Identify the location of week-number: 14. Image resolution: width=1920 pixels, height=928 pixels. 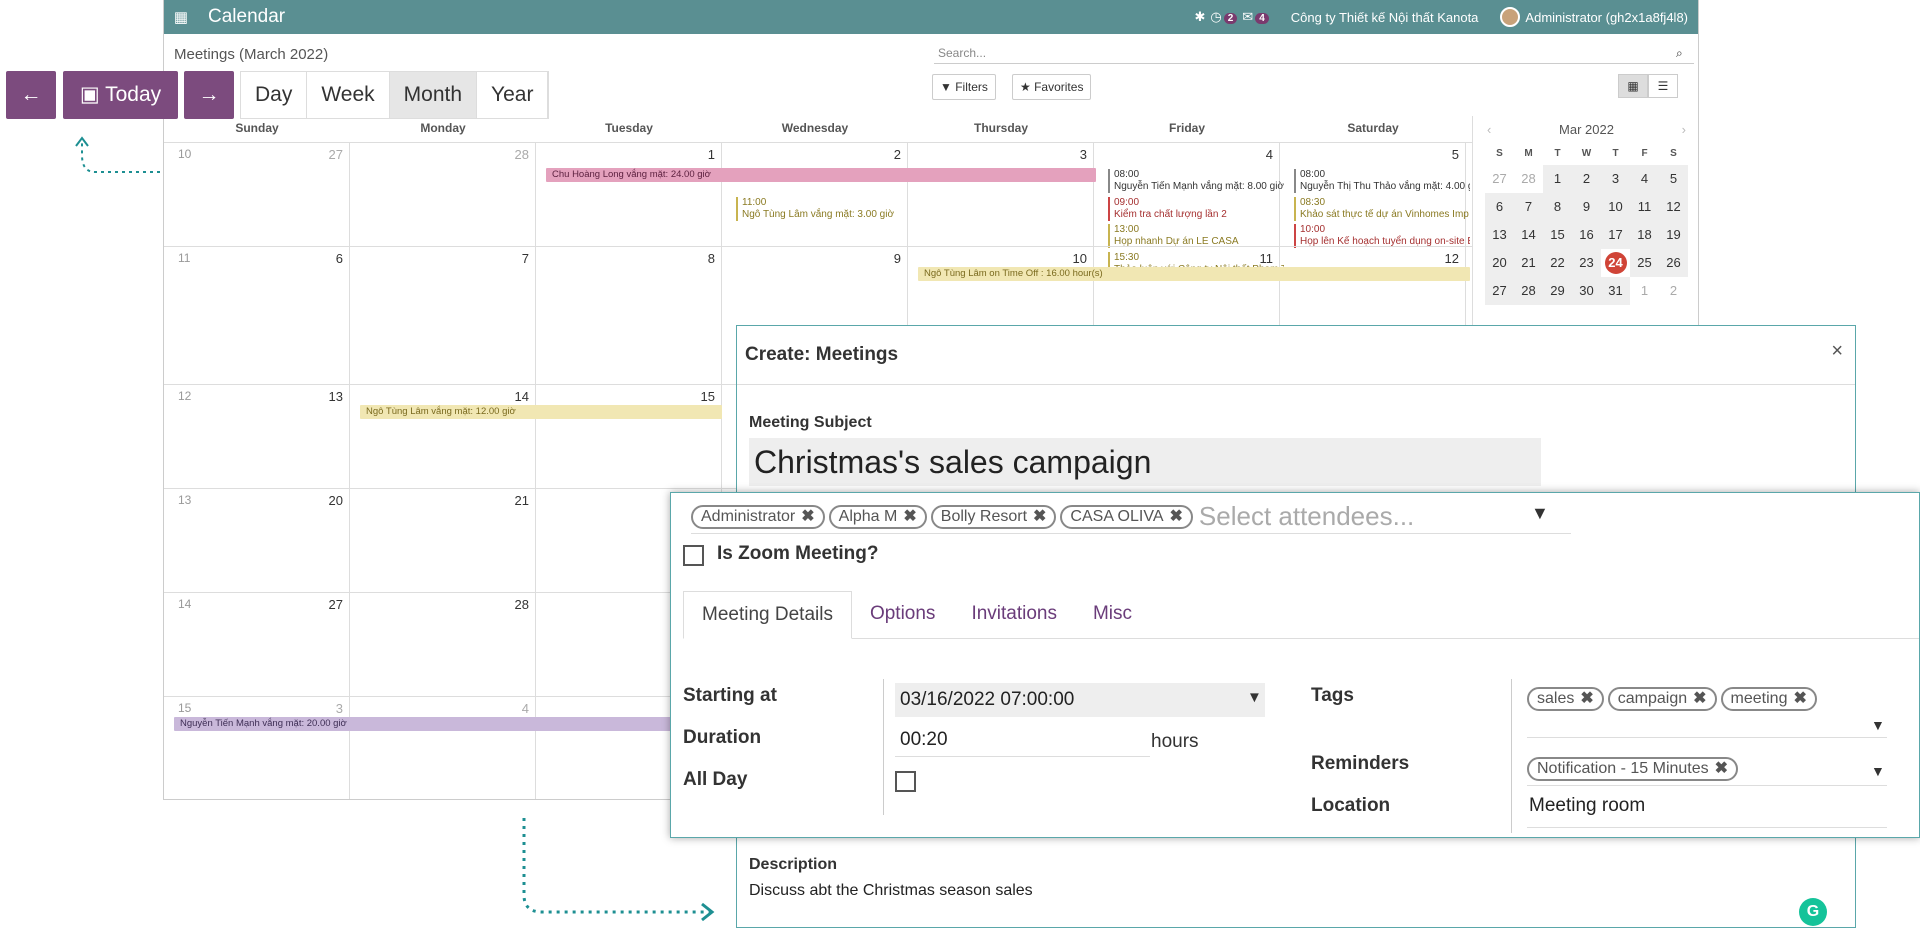
(185, 604).